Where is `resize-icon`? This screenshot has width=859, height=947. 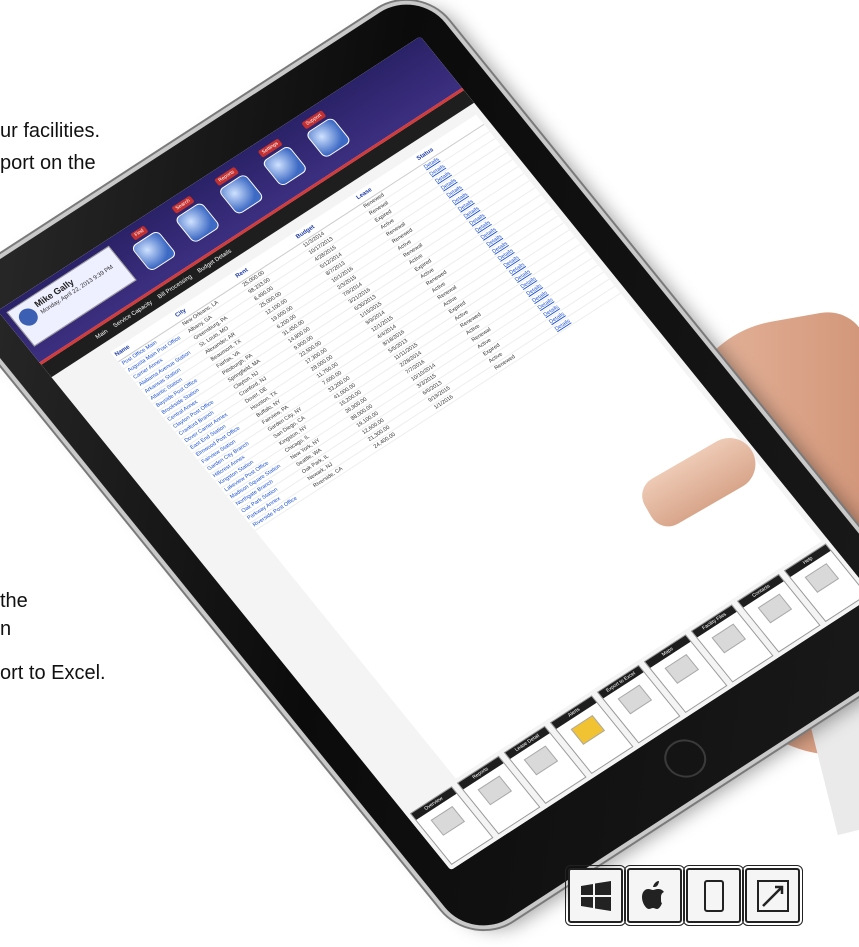
resize-icon is located at coordinates (772, 895).